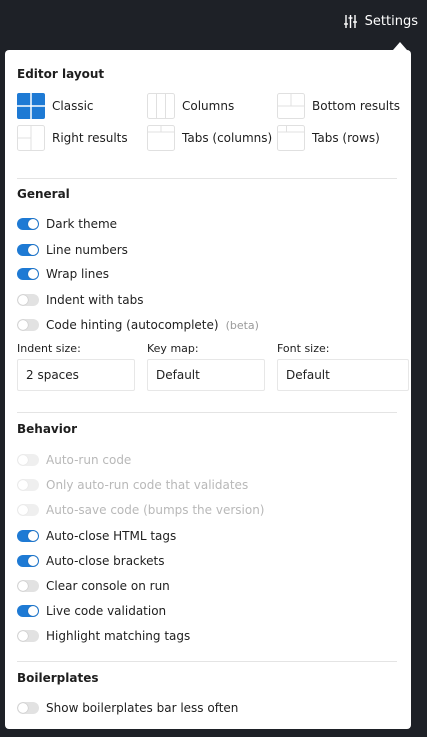  I want to click on layout-option-classic: Classic, so click(55, 106).